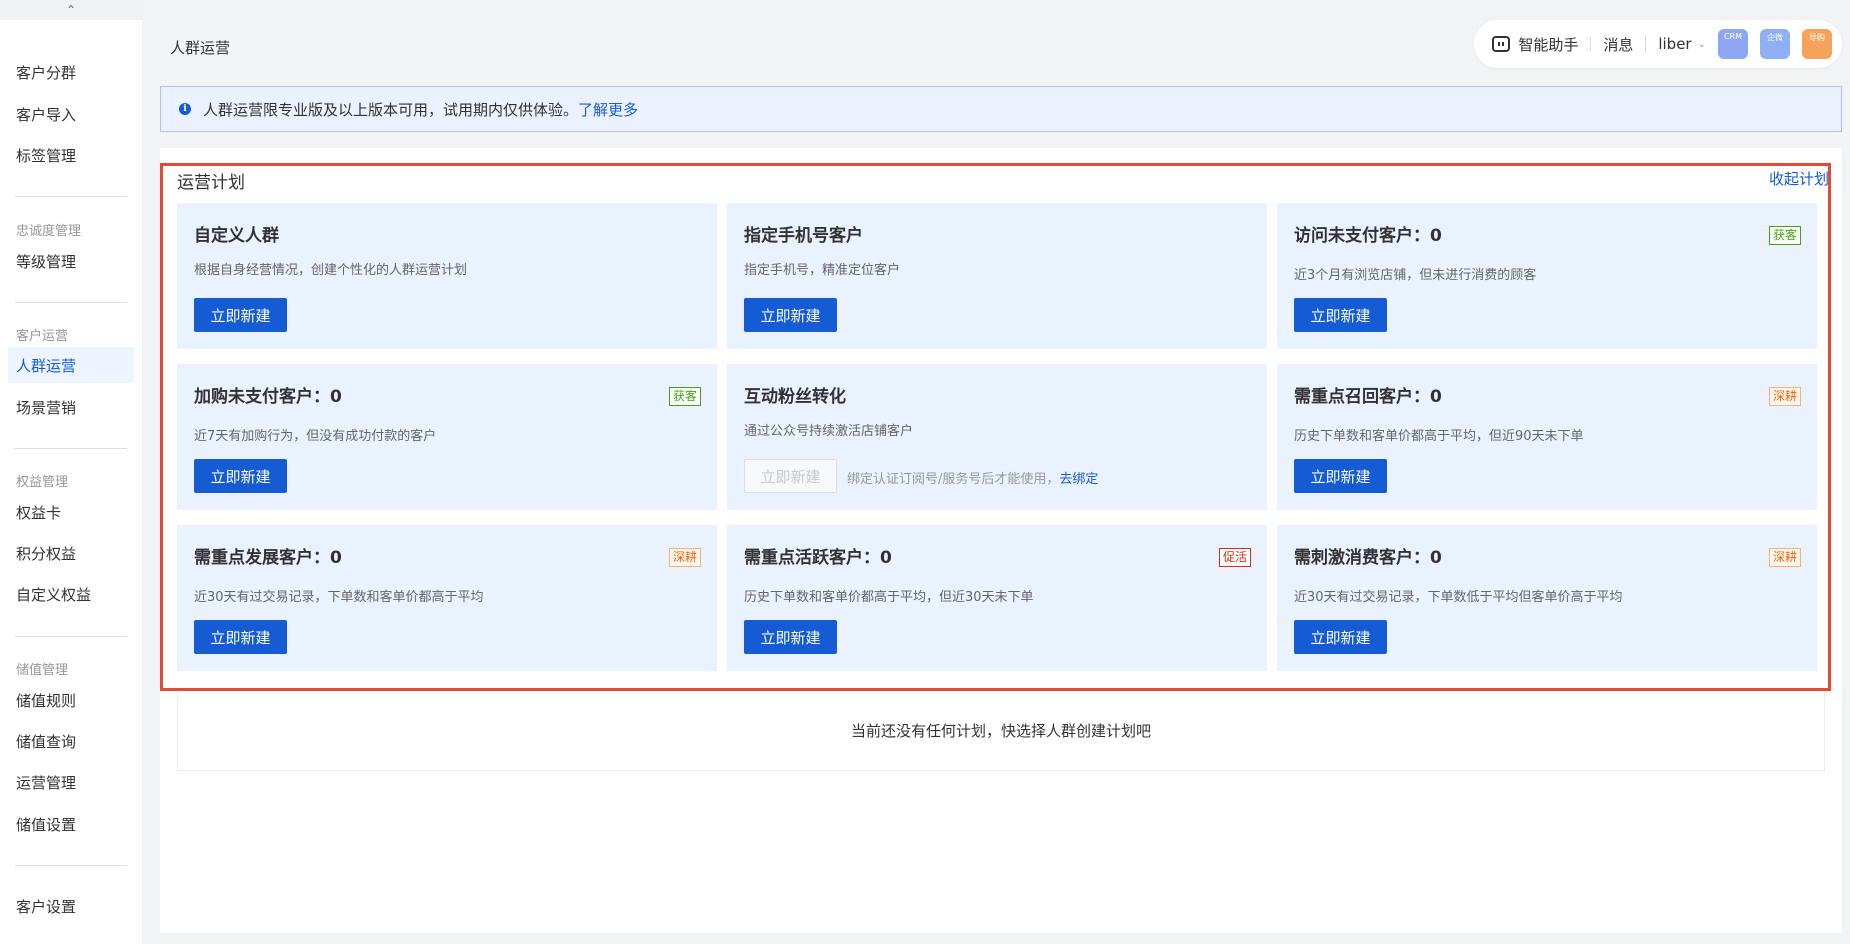 This screenshot has height=944, width=1850. Describe the element at coordinates (829, 431) in the screenshot. I see `card-desc: 通过公众号持续激活店铺客户` at that location.